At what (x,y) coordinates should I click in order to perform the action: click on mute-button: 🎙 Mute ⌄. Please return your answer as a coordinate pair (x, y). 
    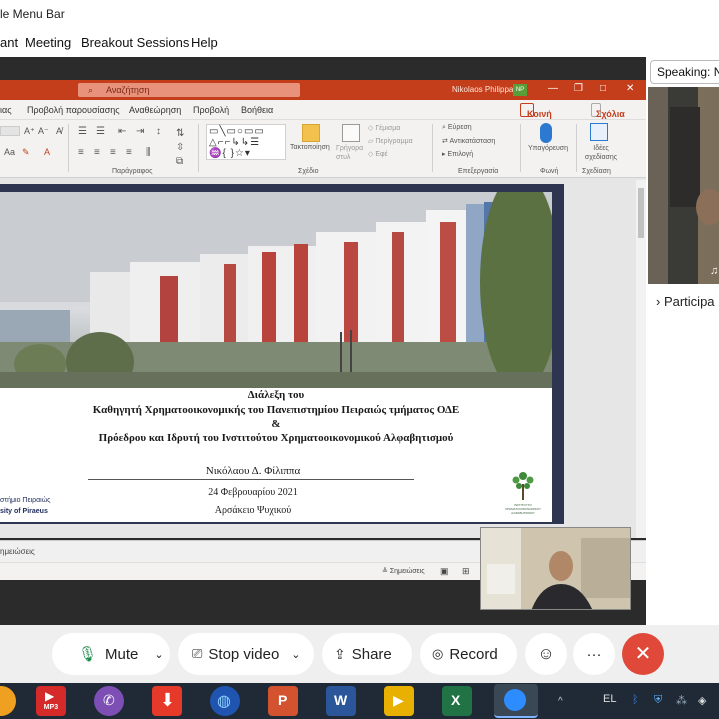
    Looking at the image, I should click on (111, 654).